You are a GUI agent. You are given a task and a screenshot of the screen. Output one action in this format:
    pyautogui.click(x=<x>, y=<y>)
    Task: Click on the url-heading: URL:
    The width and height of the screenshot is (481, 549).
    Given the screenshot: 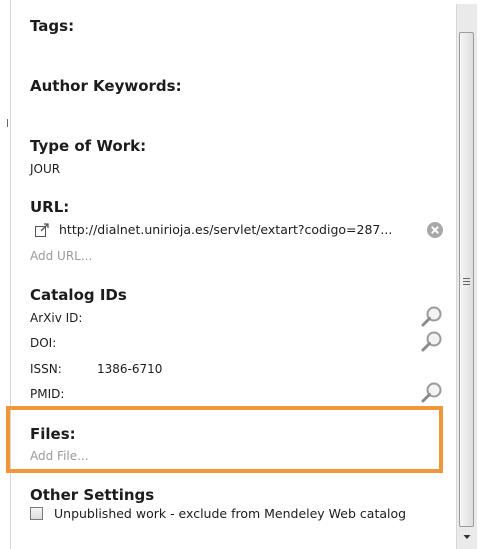 What is the action you would take?
    pyautogui.click(x=50, y=207)
    